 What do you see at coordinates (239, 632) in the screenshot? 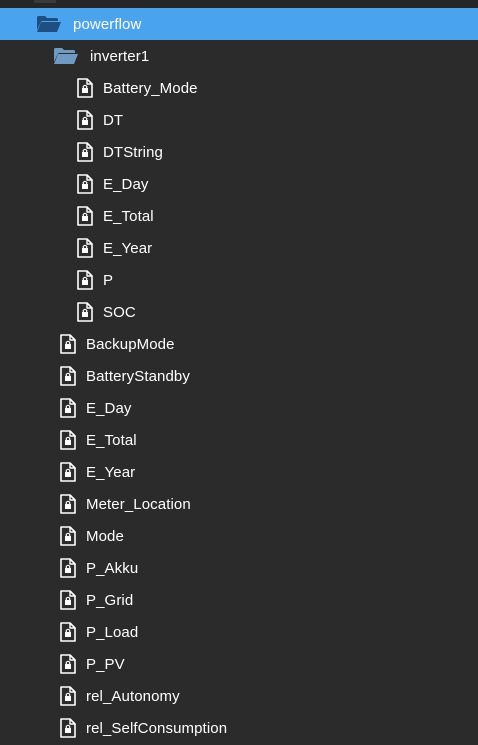
I see `tree-leaf-p-load: P_Load` at bounding box center [239, 632].